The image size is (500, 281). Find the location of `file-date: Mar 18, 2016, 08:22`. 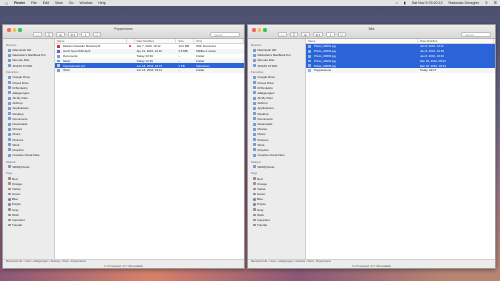

file-date: Mar 18, 2016, 08:22 is located at coordinates (433, 60).